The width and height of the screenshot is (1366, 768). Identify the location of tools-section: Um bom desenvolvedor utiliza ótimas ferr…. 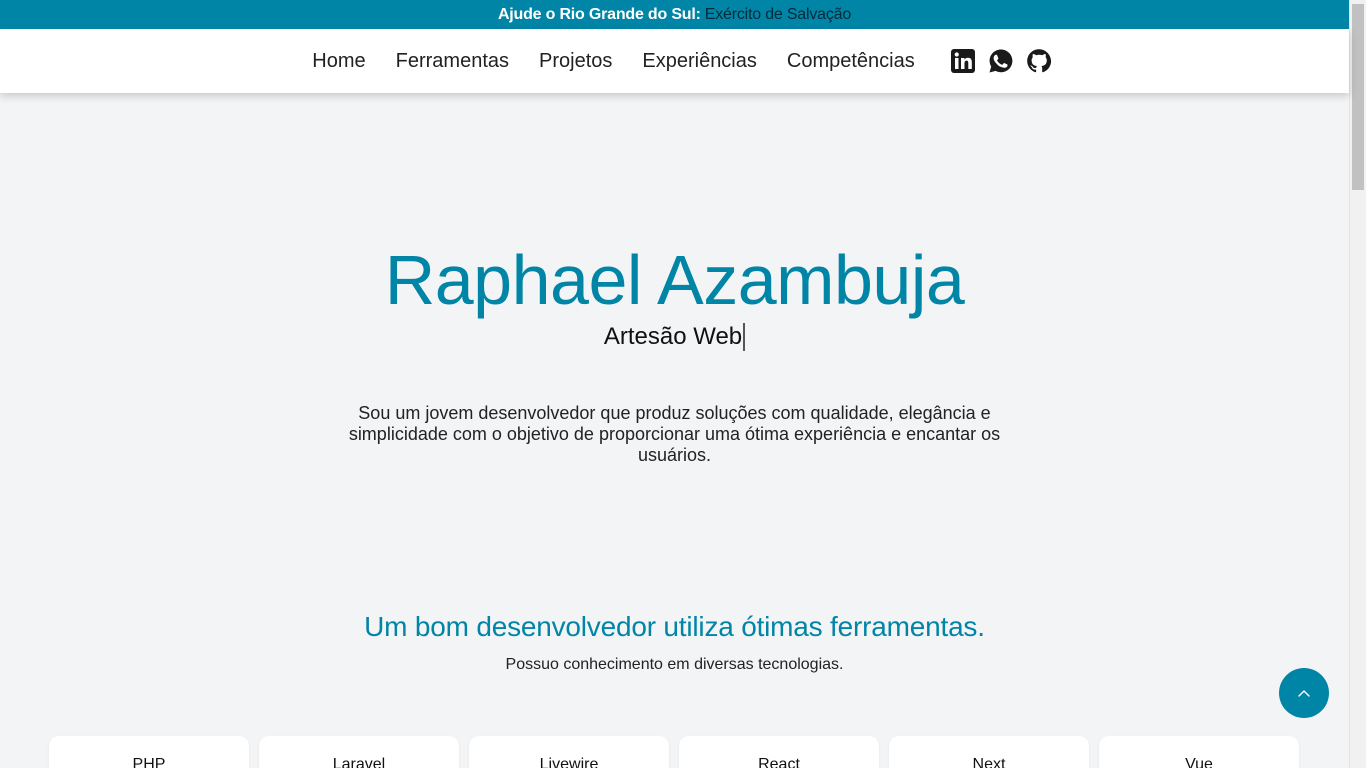
(674, 642).